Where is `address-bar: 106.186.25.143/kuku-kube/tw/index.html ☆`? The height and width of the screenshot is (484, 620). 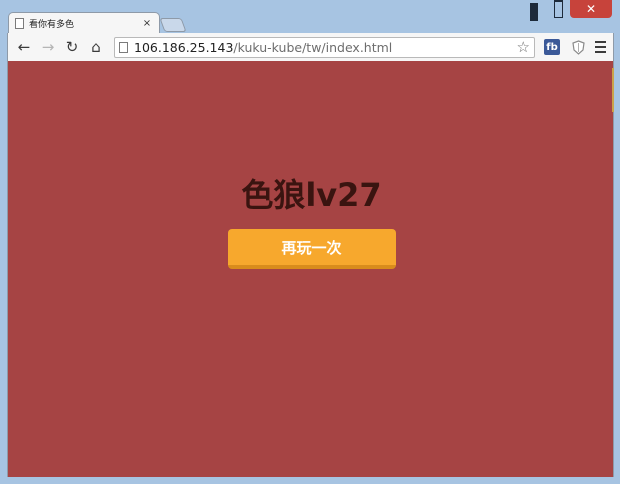
address-bar: 106.186.25.143/kuku-kube/tw/index.html ☆ is located at coordinates (324, 47).